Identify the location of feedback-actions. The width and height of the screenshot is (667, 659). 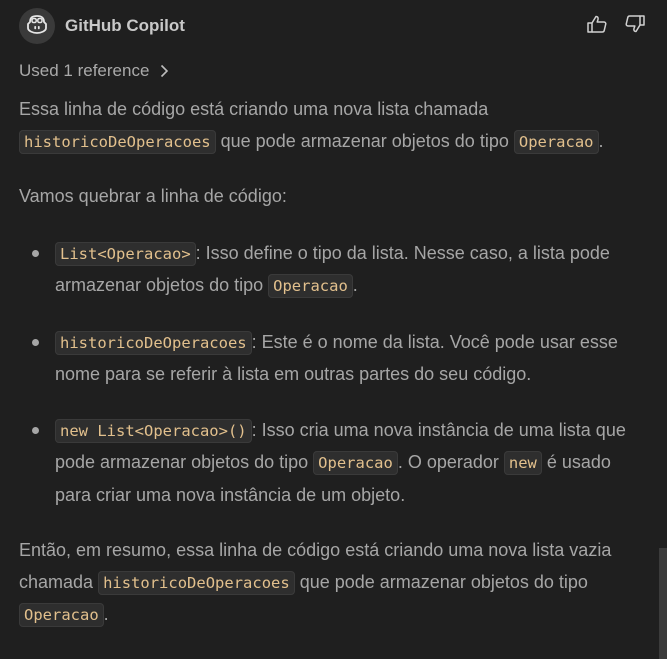
(616, 26).